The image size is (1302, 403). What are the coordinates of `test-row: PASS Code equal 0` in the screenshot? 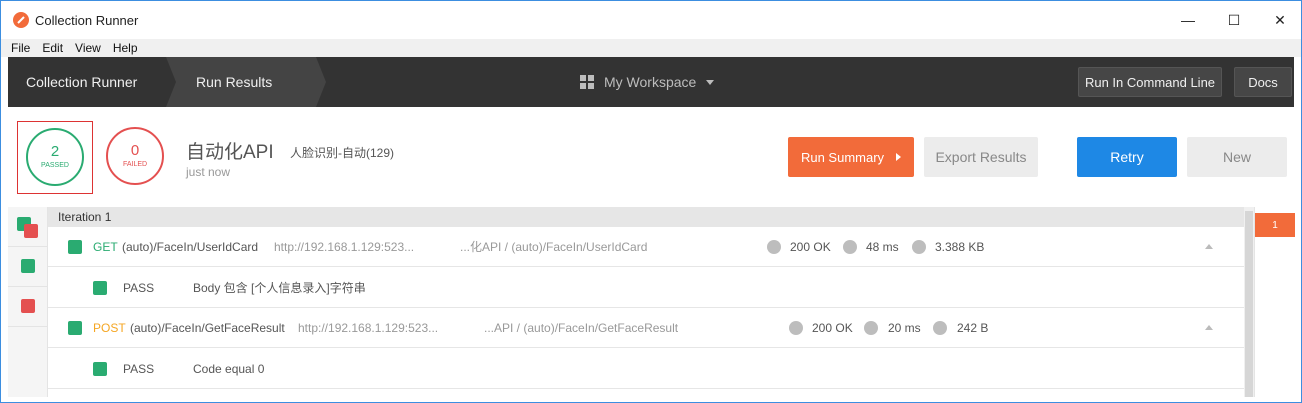 It's located at (646, 368).